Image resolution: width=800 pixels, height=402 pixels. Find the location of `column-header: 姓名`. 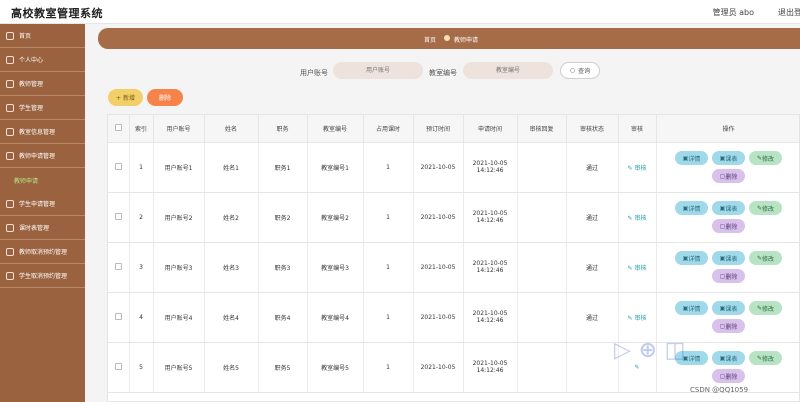

column-header: 姓名 is located at coordinates (231, 129).